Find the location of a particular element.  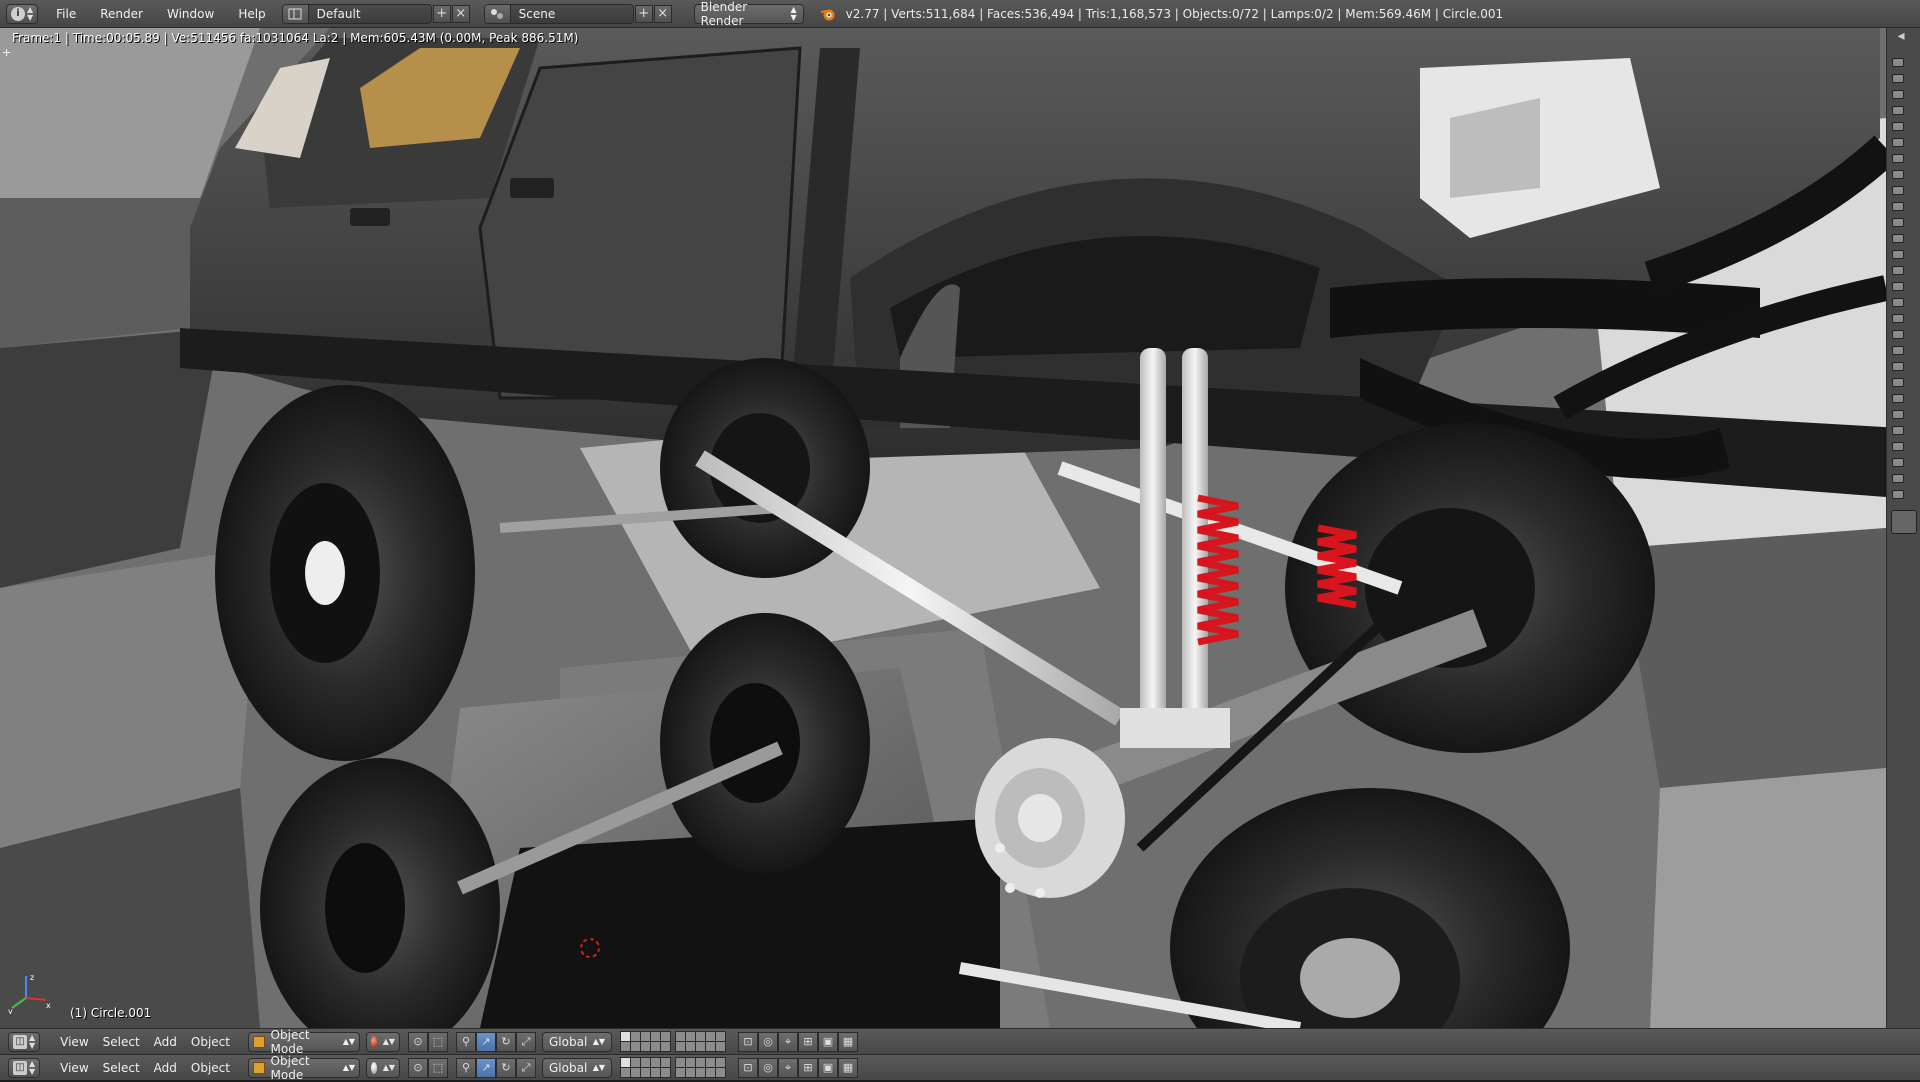

editor-type-button: i ▲ ▼ is located at coordinates (22, 13).